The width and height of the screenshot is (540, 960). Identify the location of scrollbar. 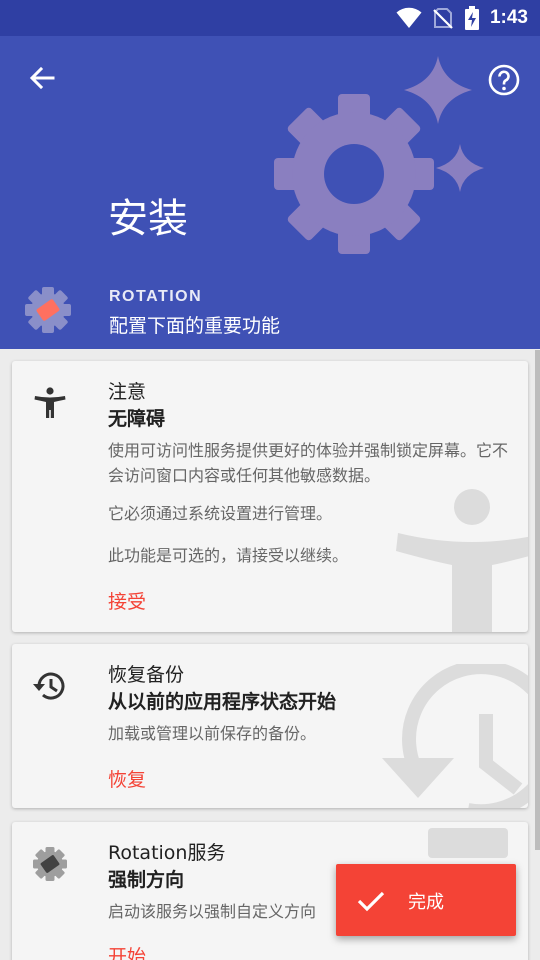
(537, 600).